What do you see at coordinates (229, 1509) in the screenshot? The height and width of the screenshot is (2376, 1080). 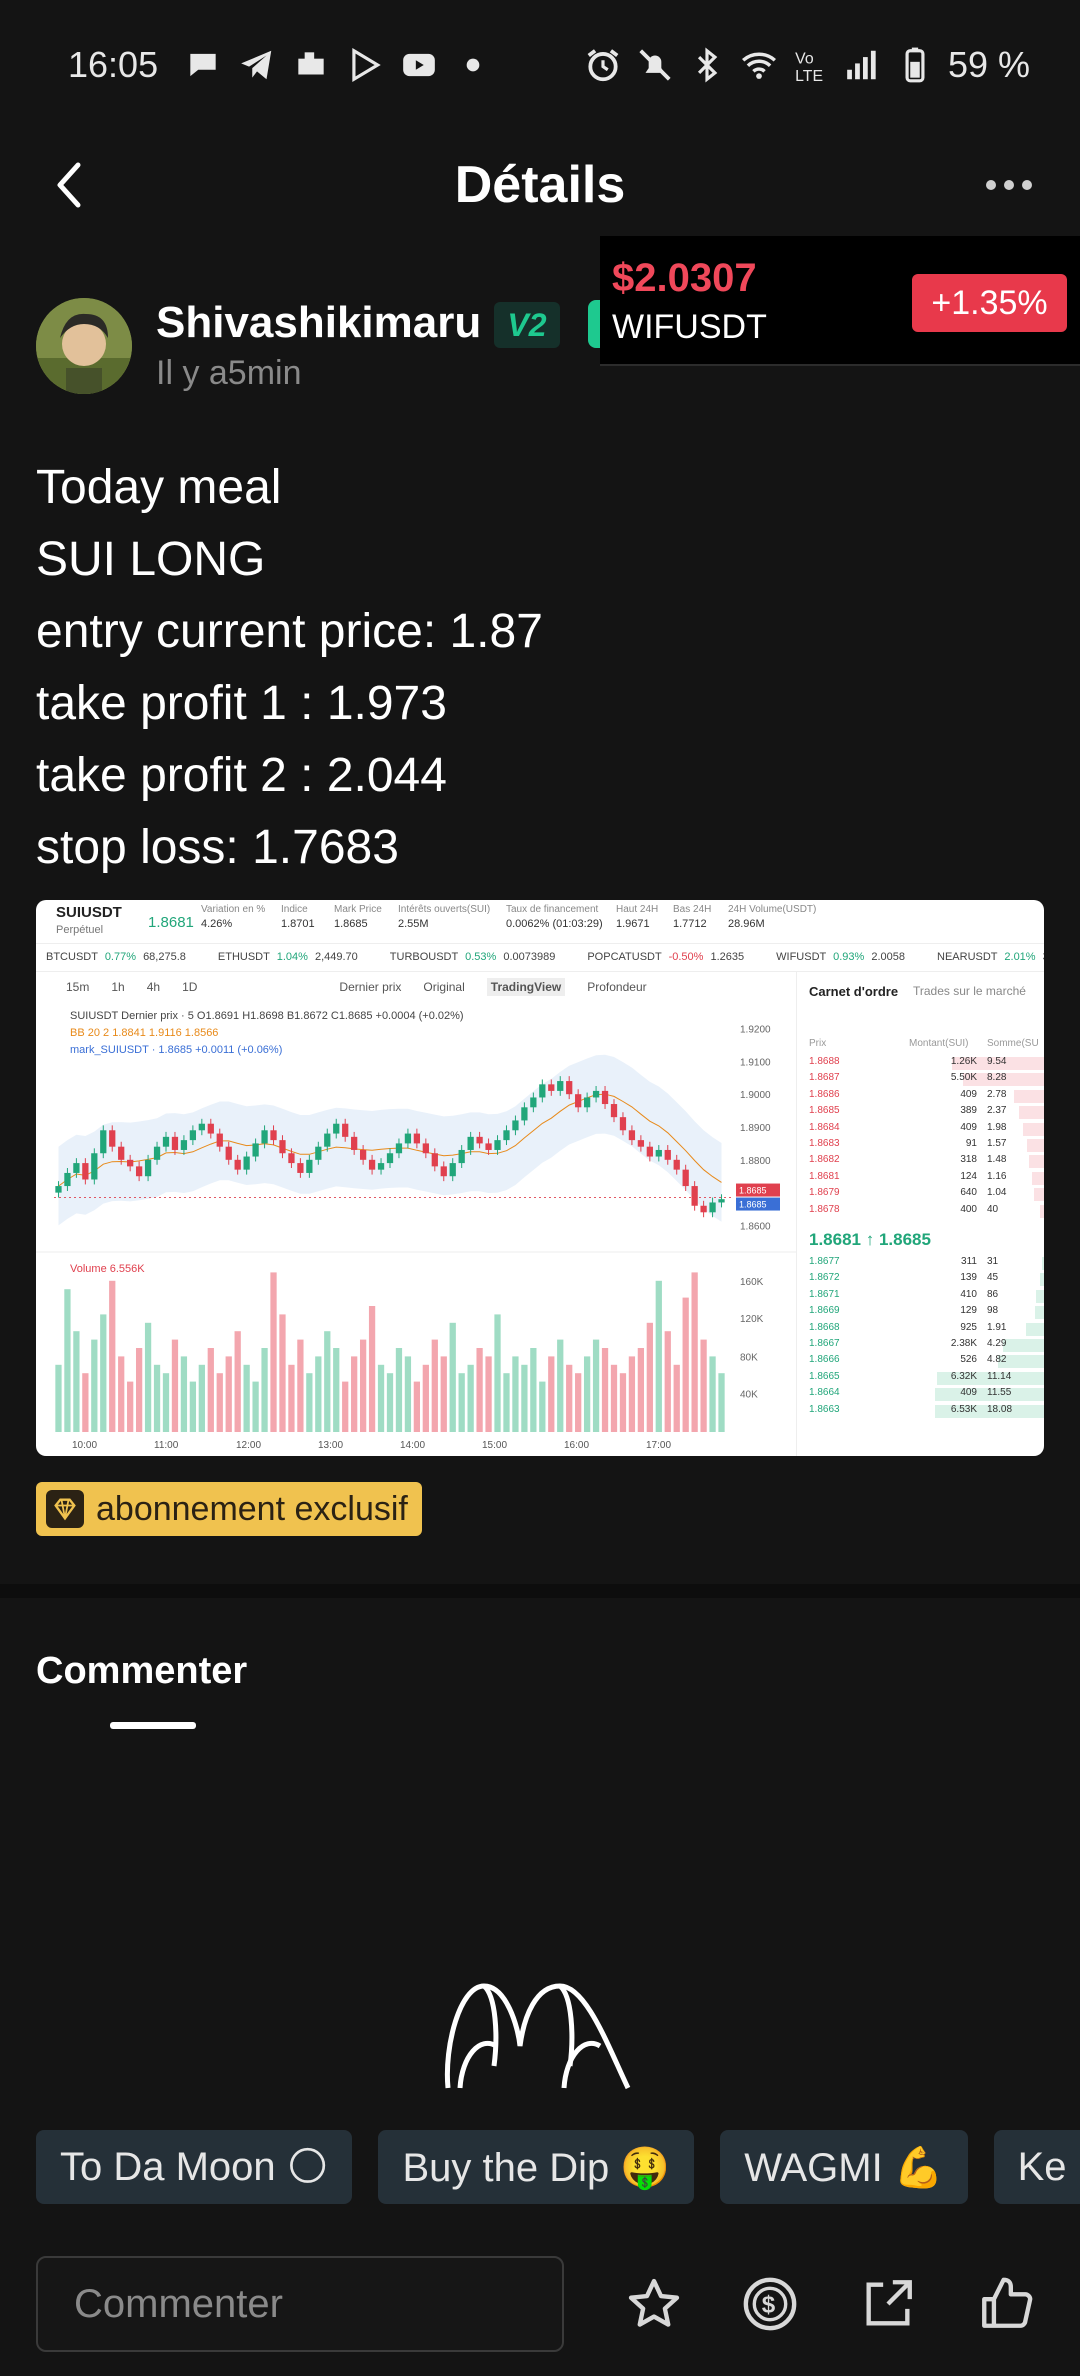 I see `exclusive-subscription-tag: abonnement exclusif` at bounding box center [229, 1509].